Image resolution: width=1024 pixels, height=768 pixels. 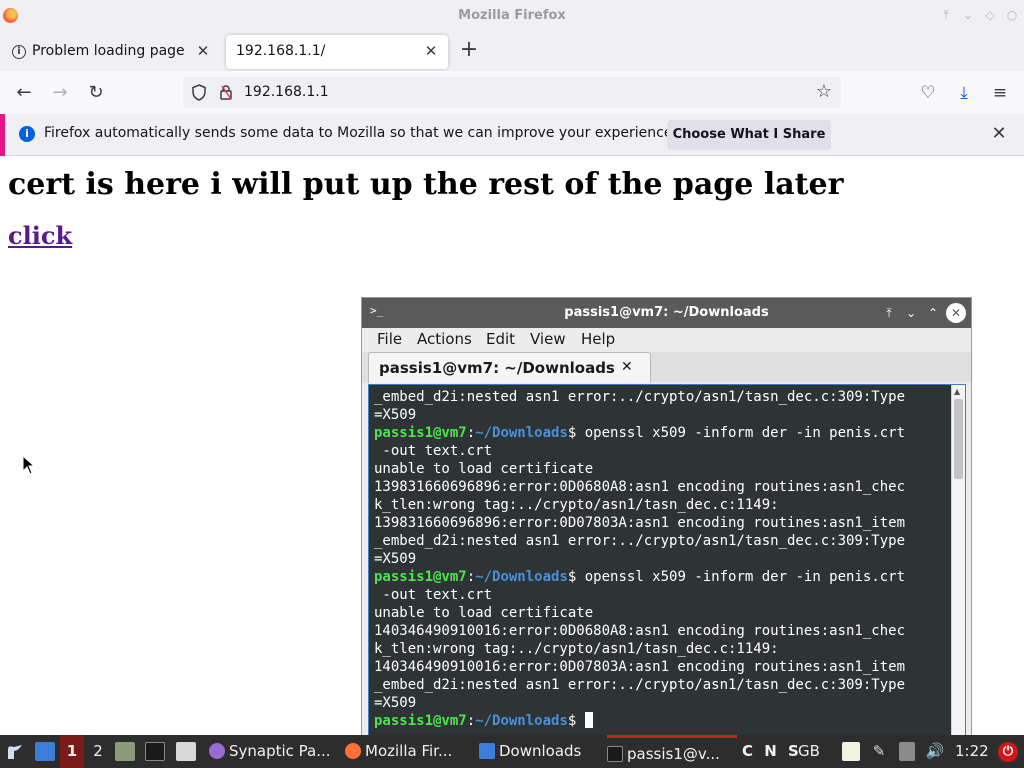 What do you see at coordinates (935, 751) in the screenshot?
I see `volume-icon: 🔊` at bounding box center [935, 751].